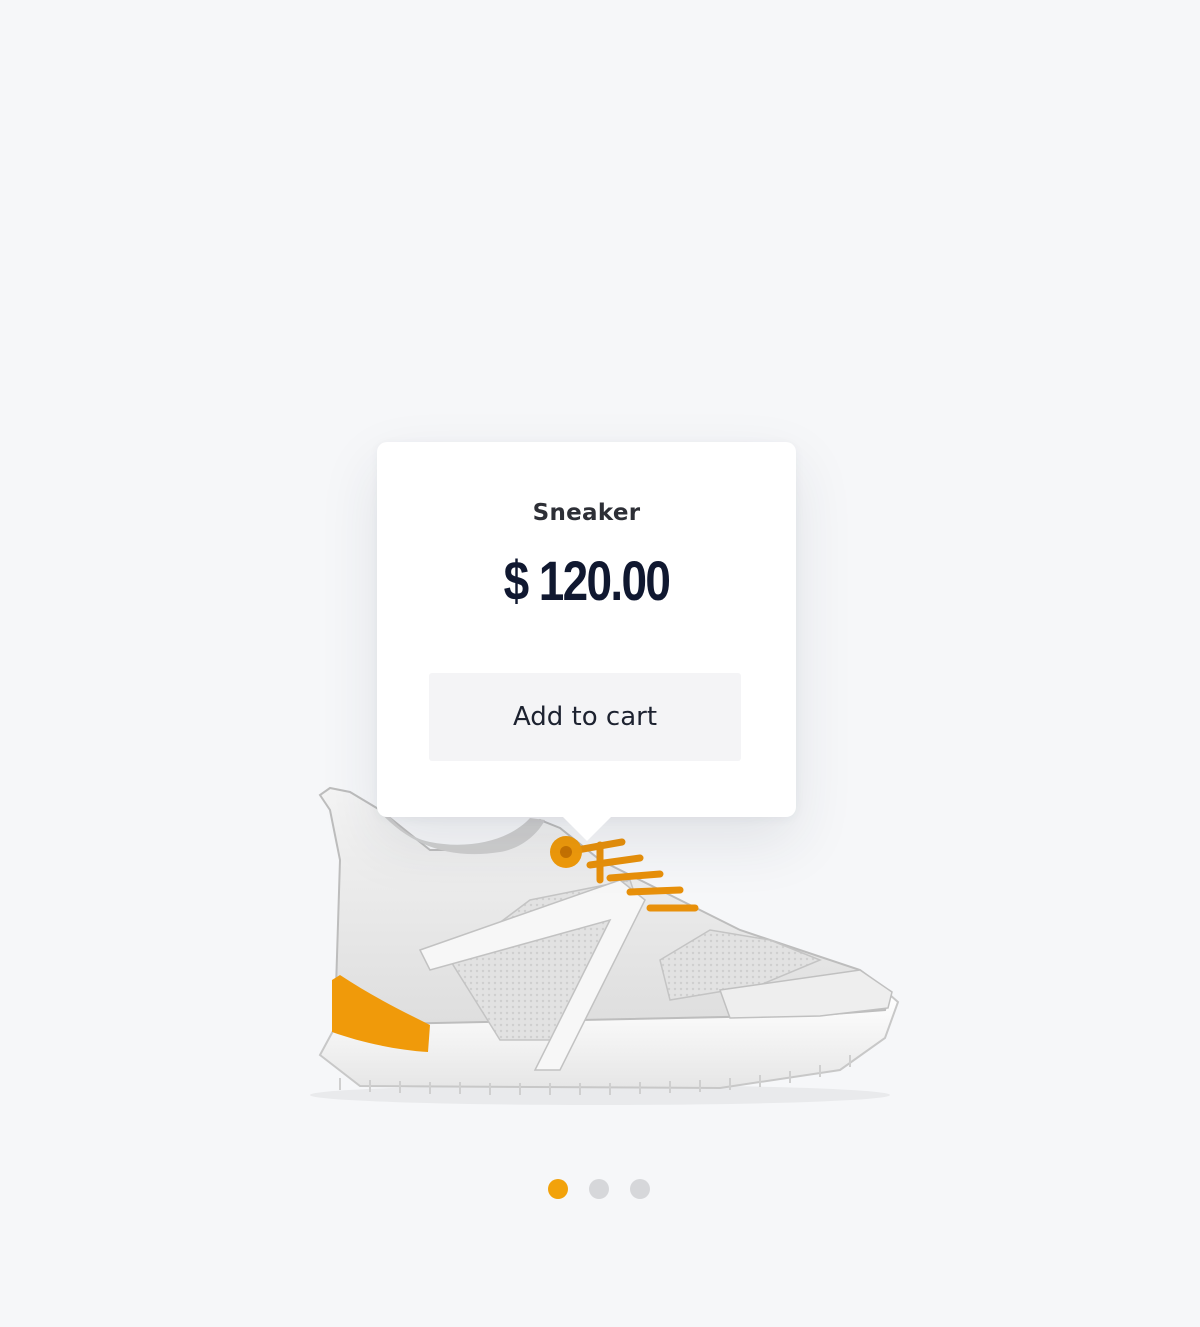 The image size is (1200, 1327). Describe the element at coordinates (587, 828) in the screenshot. I see `popover-pointer` at that location.